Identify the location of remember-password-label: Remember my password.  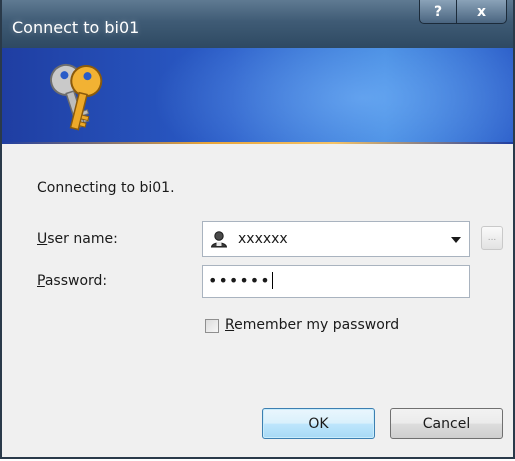
(312, 325).